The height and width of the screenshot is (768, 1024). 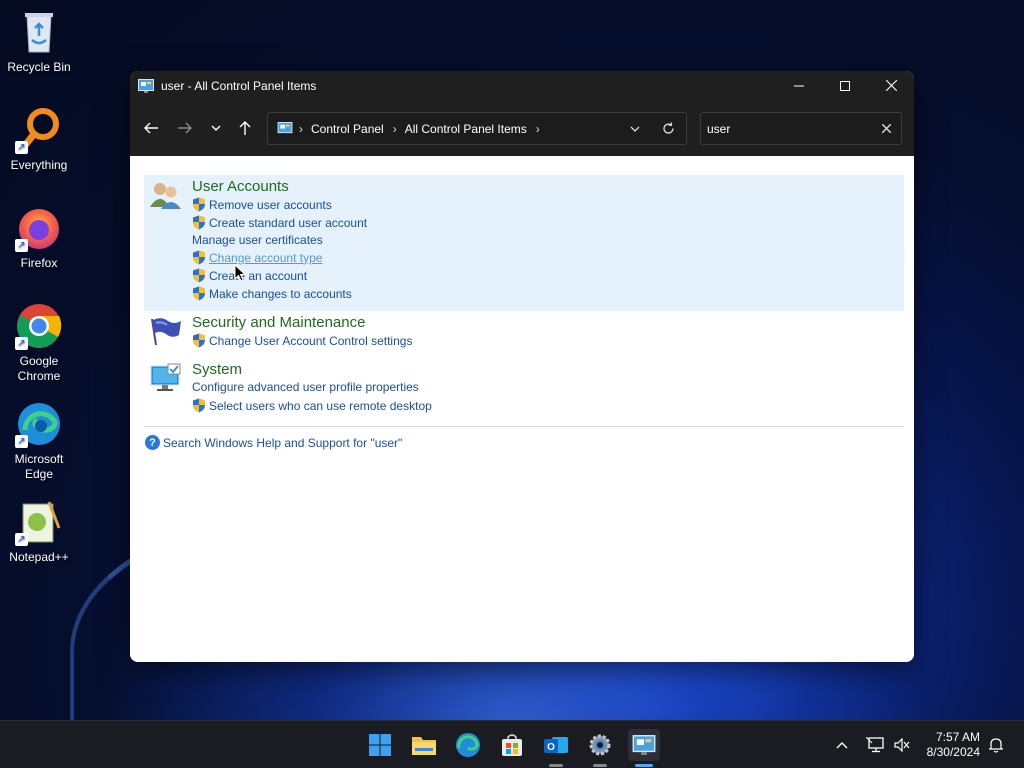 I want to click on firefox-icon: ↗, so click(x=39, y=228).